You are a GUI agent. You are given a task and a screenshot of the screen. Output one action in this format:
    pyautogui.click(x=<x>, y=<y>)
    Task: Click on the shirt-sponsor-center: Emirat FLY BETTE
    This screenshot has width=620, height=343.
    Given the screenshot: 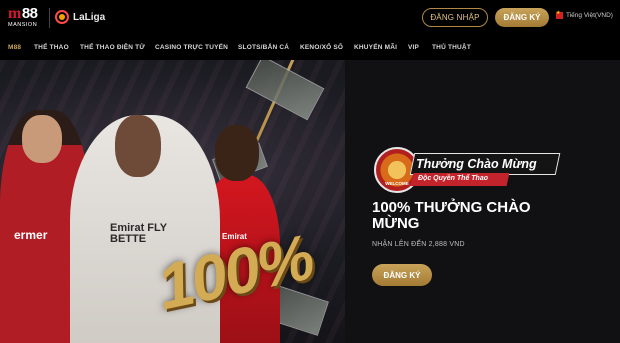 What is the action you would take?
    pyautogui.click(x=138, y=233)
    